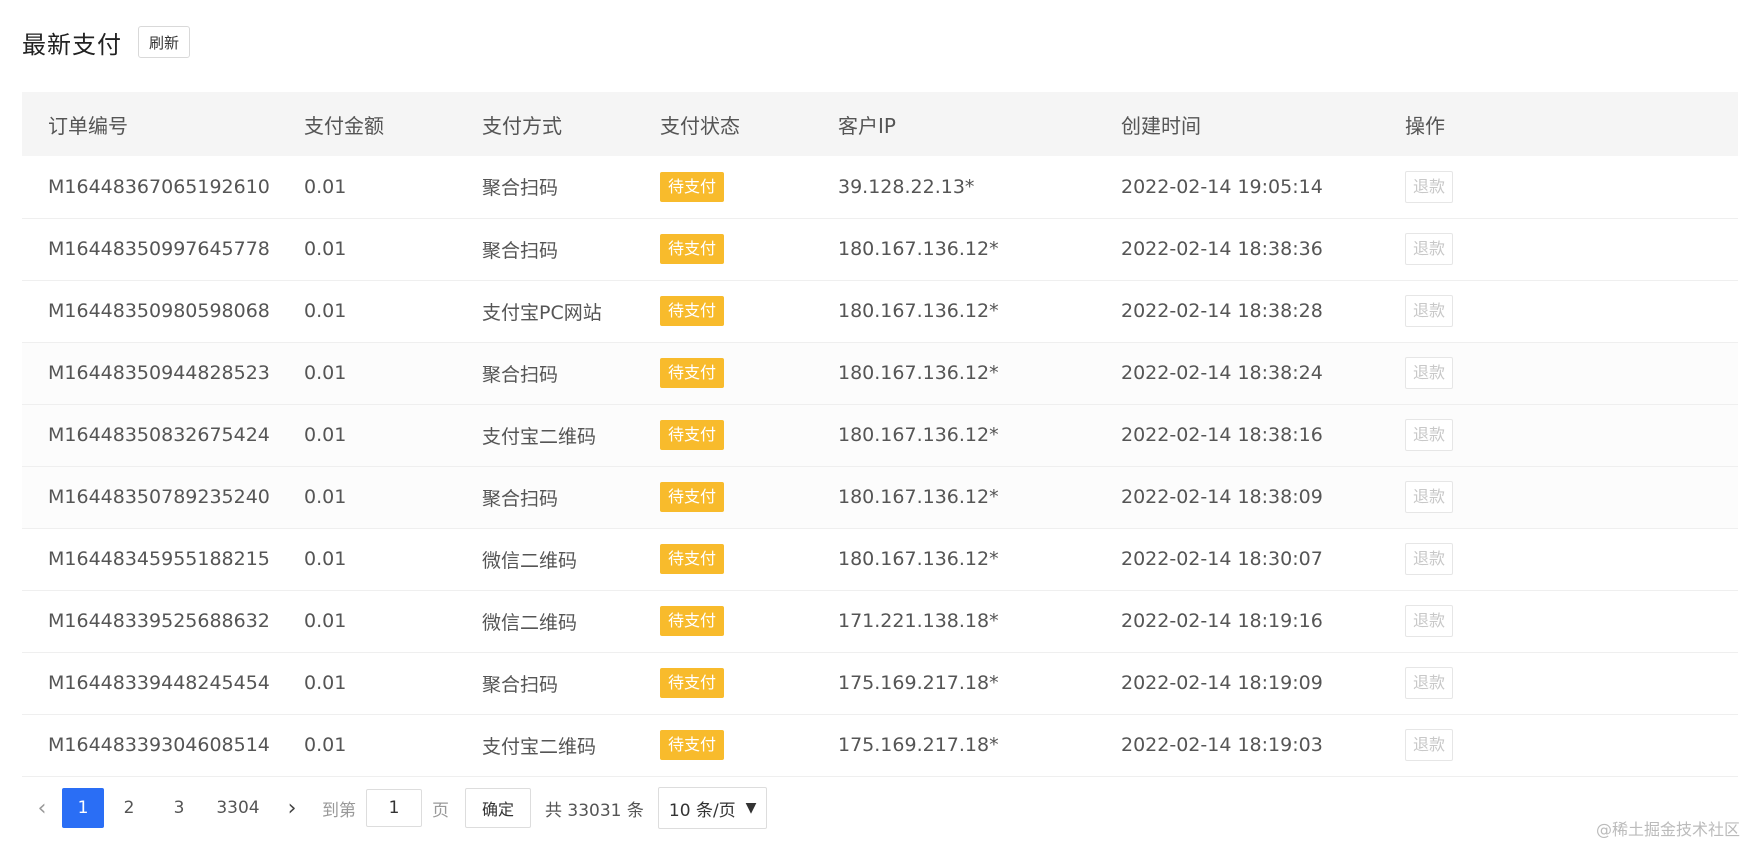 The height and width of the screenshot is (852, 1760). I want to click on column-header-status: 支付状态, so click(700, 125).